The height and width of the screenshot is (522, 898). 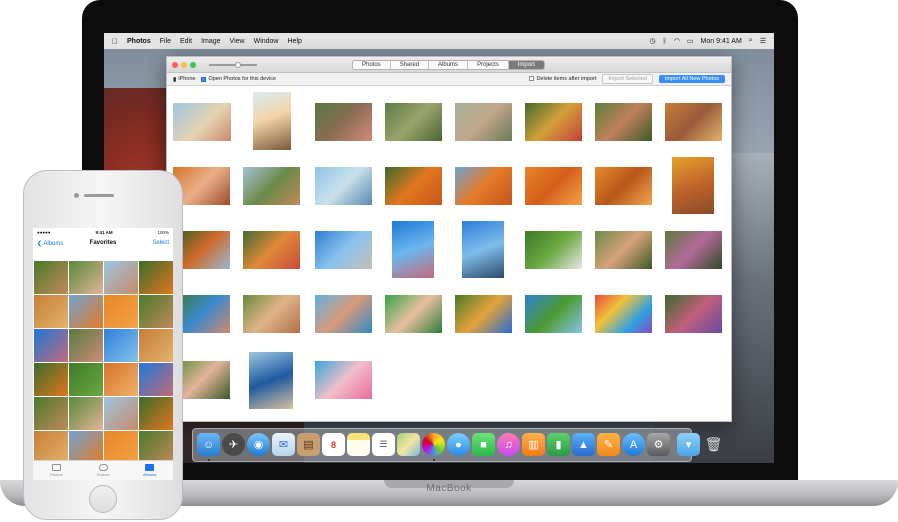 I want to click on keynote-icon: ▲, so click(x=583, y=444).